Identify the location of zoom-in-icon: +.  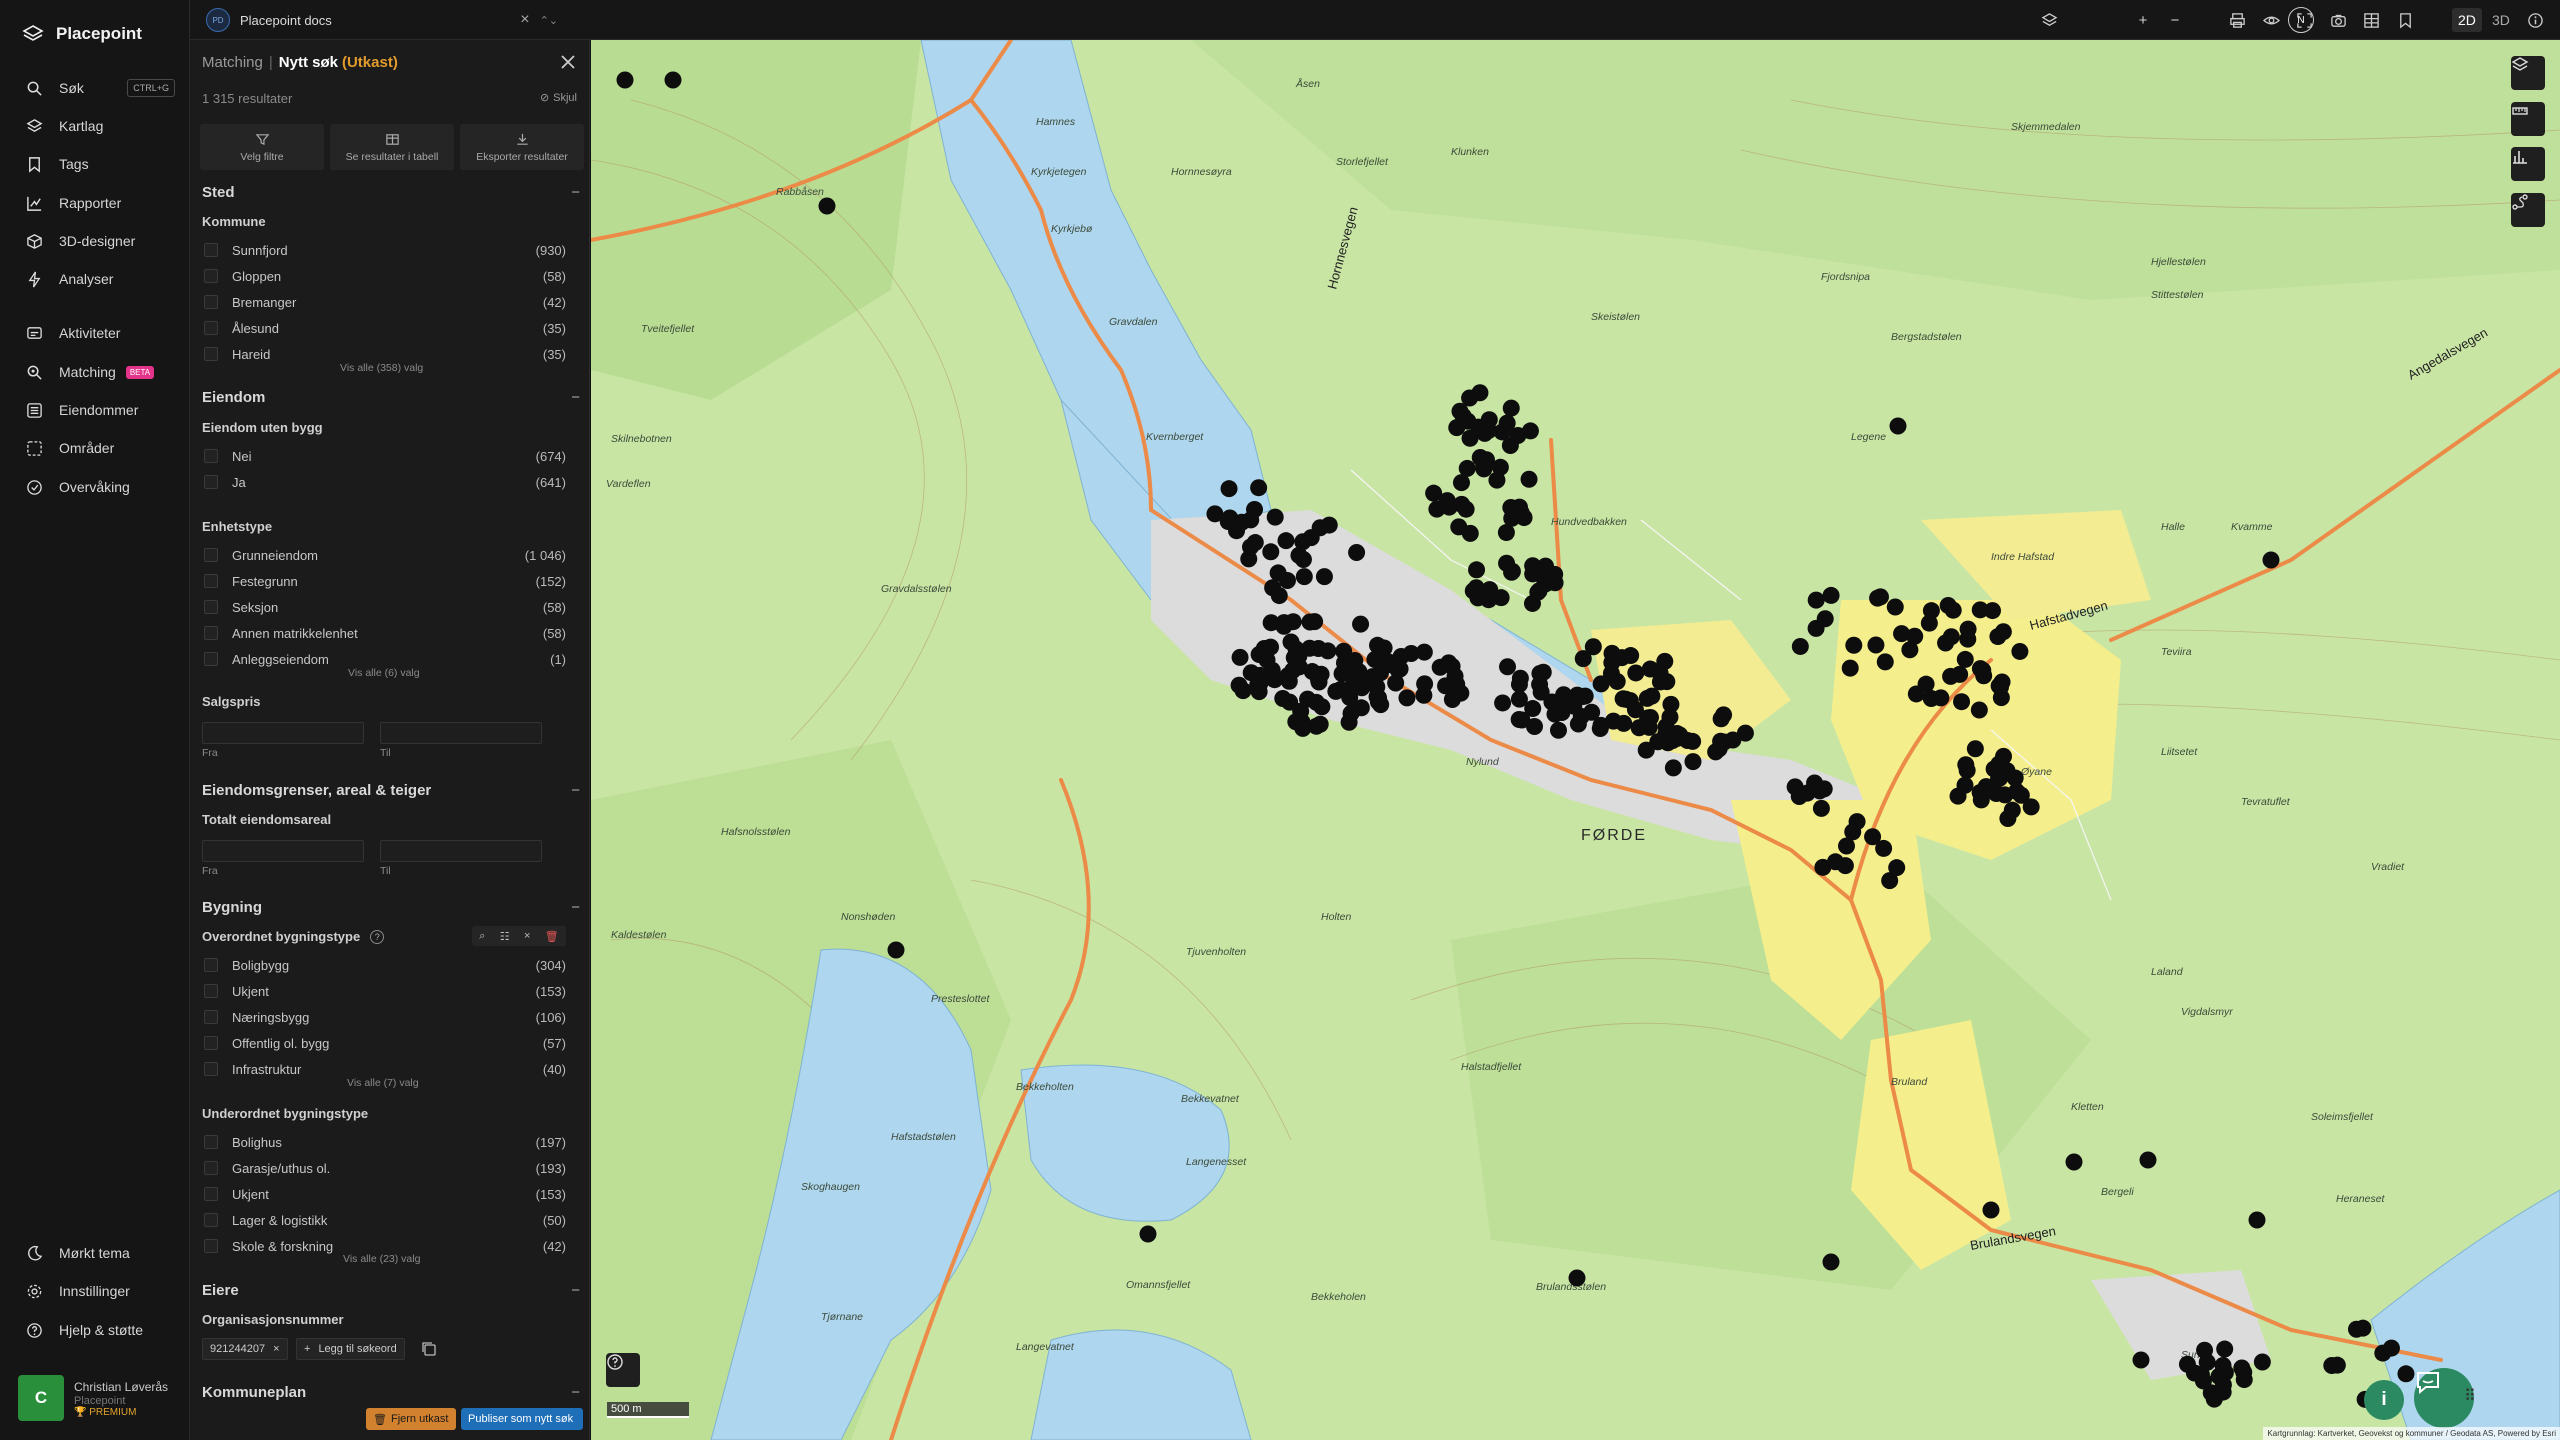
(2143, 20).